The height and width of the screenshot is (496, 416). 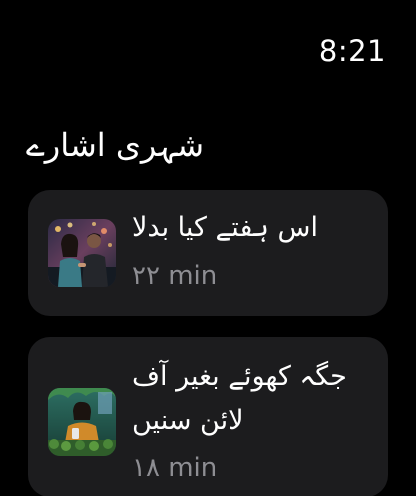 What do you see at coordinates (175, 276) in the screenshot?
I see `duration-label: ۲۲ min` at bounding box center [175, 276].